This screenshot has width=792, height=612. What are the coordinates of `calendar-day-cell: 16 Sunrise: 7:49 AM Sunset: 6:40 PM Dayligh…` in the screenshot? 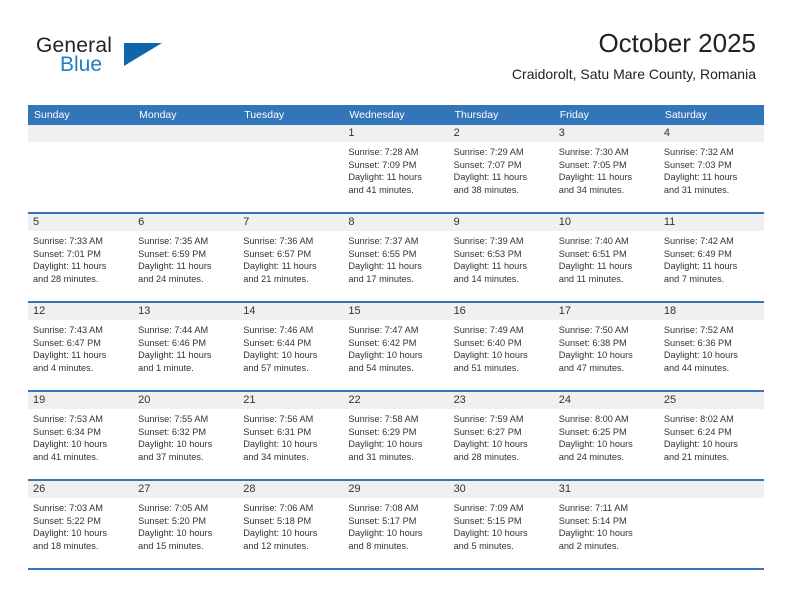 It's located at (501, 347).